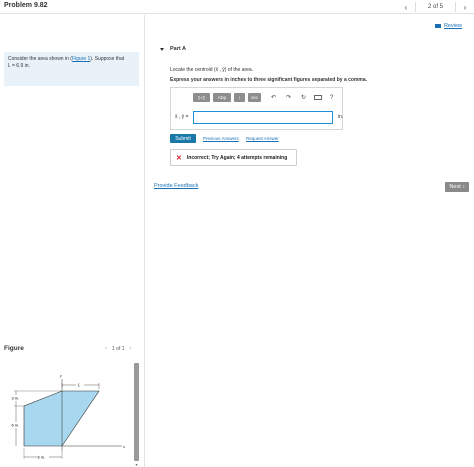 The image size is (474, 467). Describe the element at coordinates (178, 49) in the screenshot. I see `part-title: Part A` at that location.